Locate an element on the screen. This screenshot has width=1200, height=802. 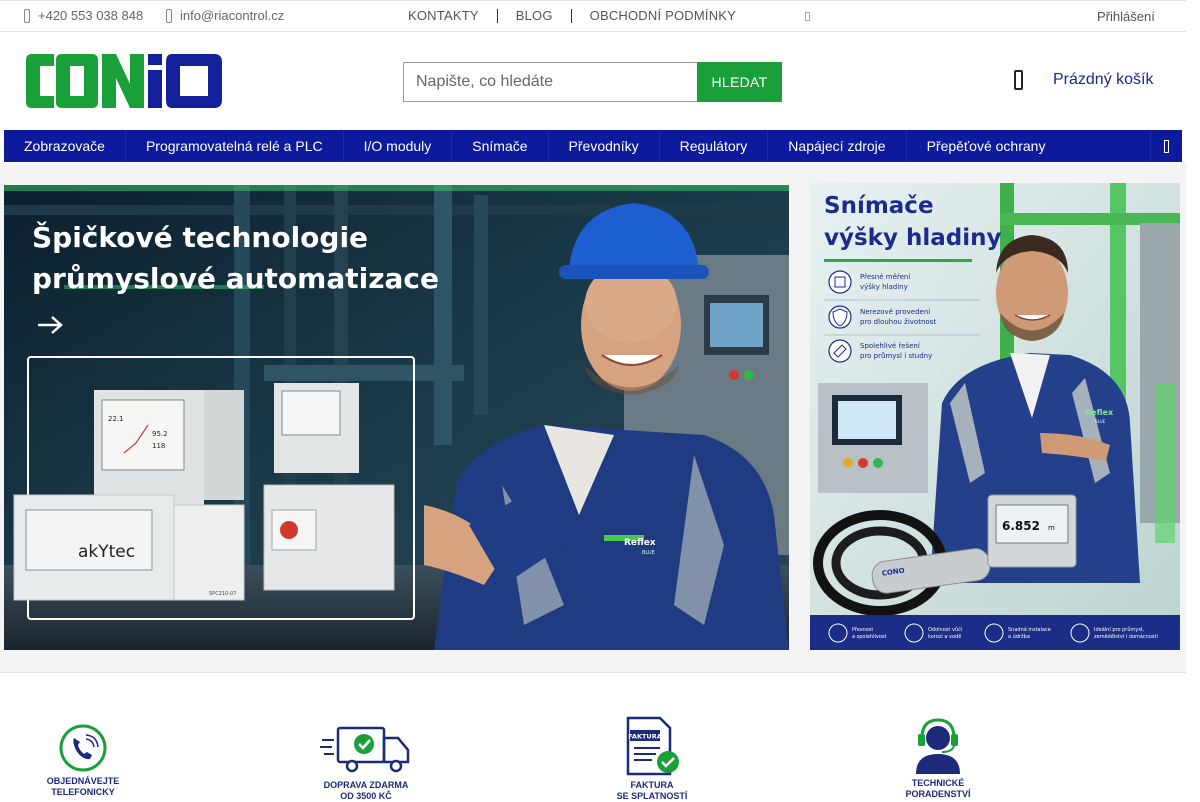
benefit-phone: OBJEDNÁVEJTE TELEFONICKY is located at coordinates (83, 760).